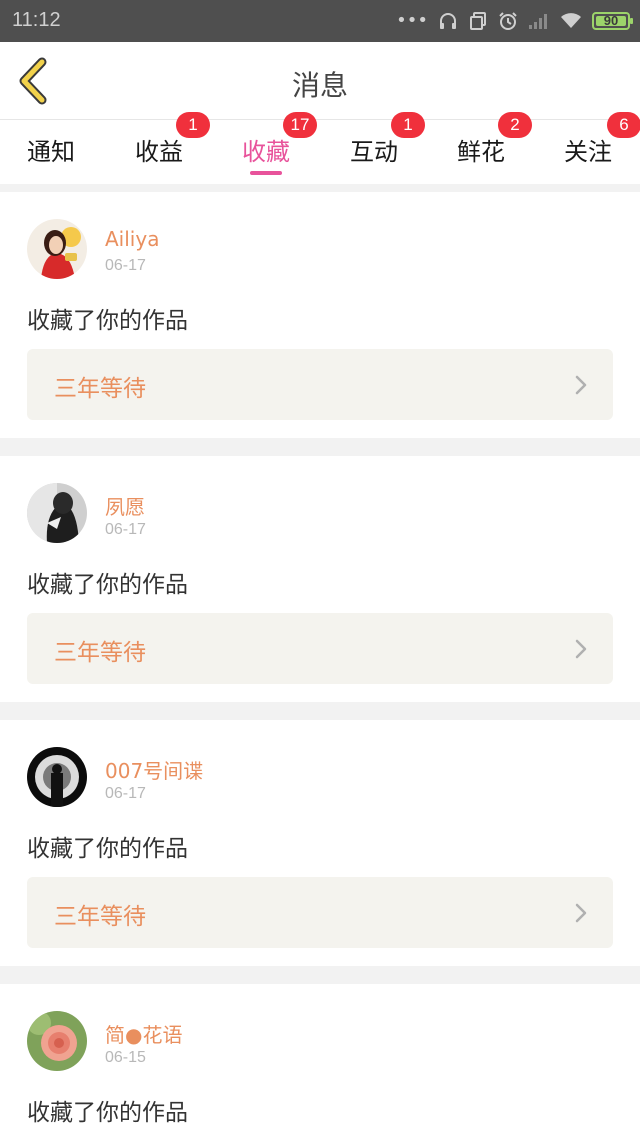 This screenshot has height=1138, width=640. I want to click on more-dots-icon: •••, so click(412, 20).